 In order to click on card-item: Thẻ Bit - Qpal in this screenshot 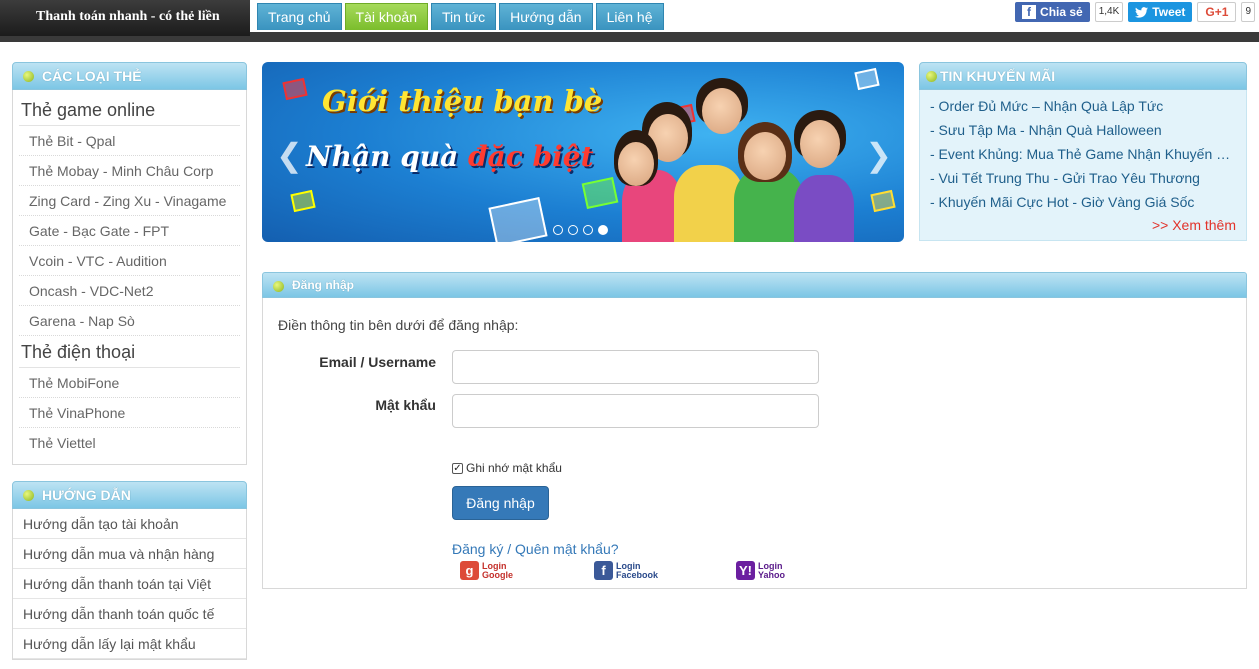, I will do `click(129, 141)`.